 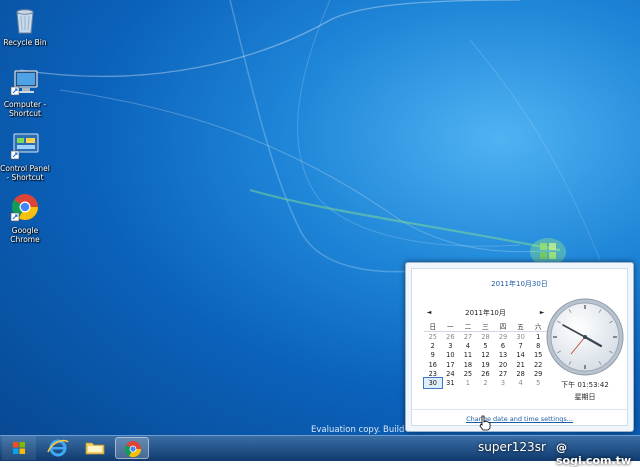 I want to click on desktop-icon-control-panel: Control Panel - Shortcut, so click(x=25, y=156).